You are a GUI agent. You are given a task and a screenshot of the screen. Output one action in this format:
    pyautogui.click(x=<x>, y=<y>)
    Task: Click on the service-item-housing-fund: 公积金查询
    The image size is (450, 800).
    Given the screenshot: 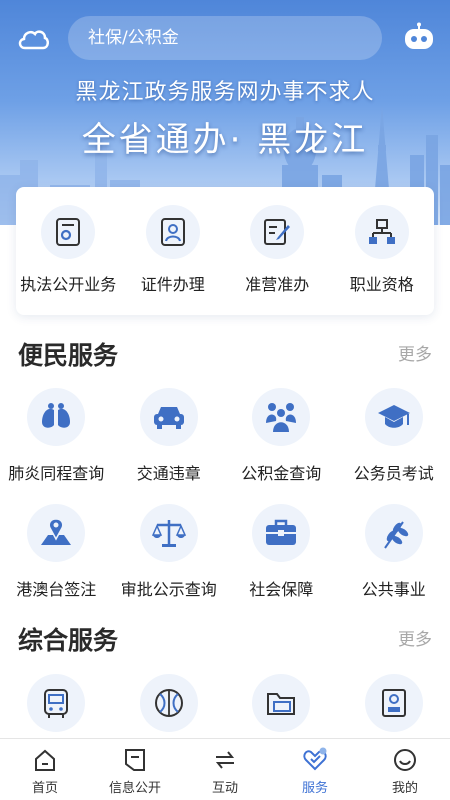 What is the action you would take?
    pyautogui.click(x=281, y=436)
    